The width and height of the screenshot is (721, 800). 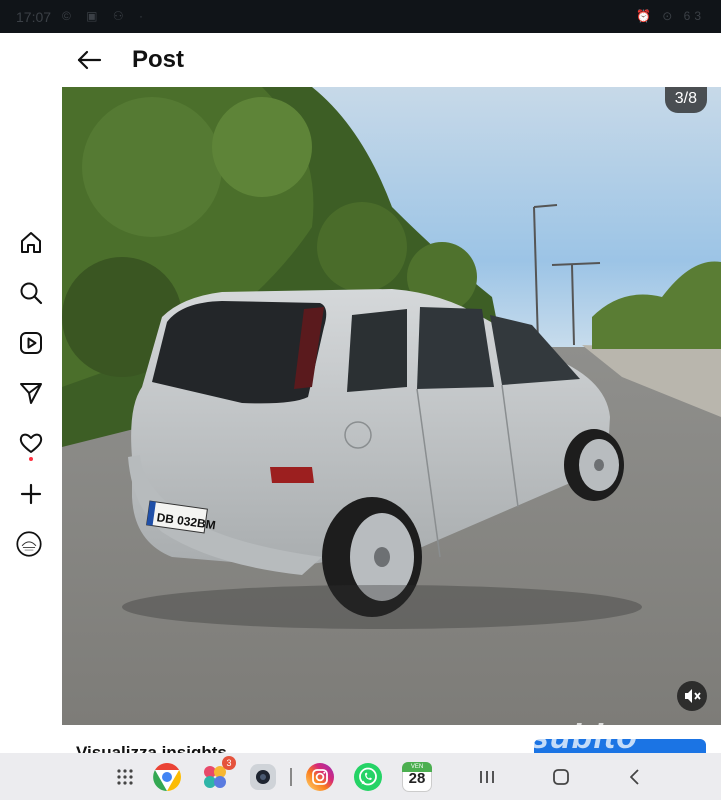 What do you see at coordinates (368, 777) in the screenshot?
I see `whatsapp-icon` at bounding box center [368, 777].